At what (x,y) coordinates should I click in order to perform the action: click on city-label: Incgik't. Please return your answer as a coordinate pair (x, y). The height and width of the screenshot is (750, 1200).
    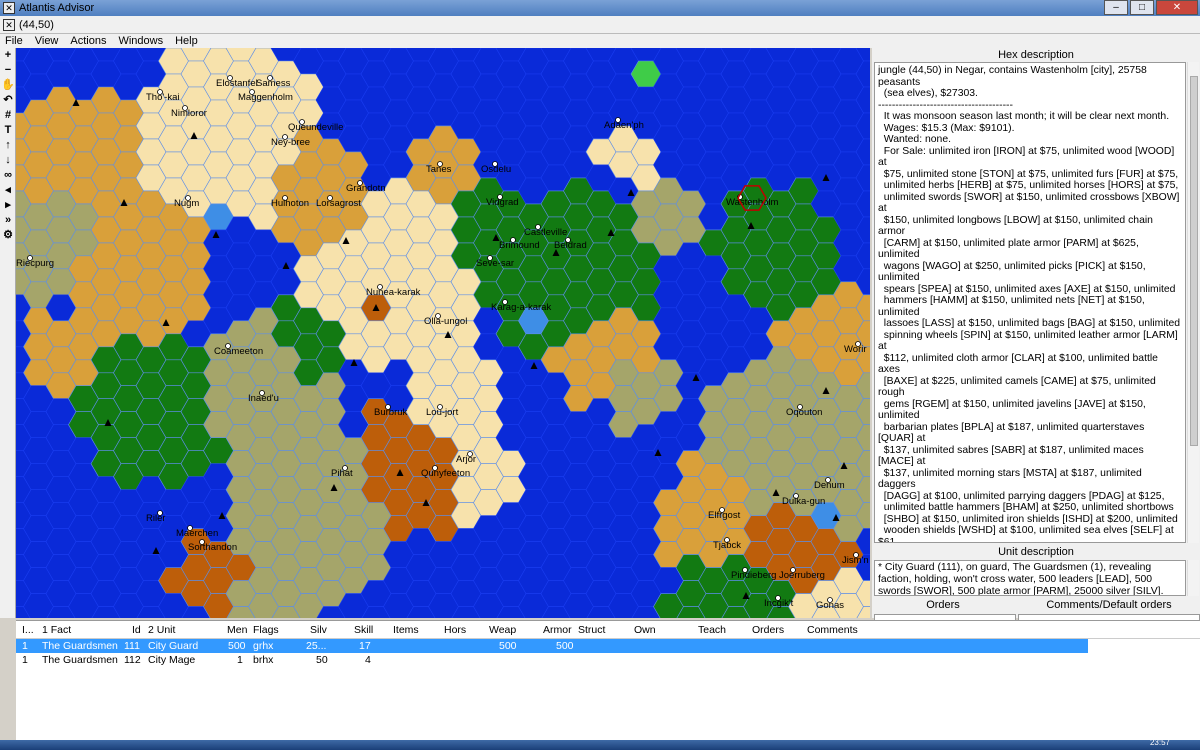
    Looking at the image, I should click on (779, 603).